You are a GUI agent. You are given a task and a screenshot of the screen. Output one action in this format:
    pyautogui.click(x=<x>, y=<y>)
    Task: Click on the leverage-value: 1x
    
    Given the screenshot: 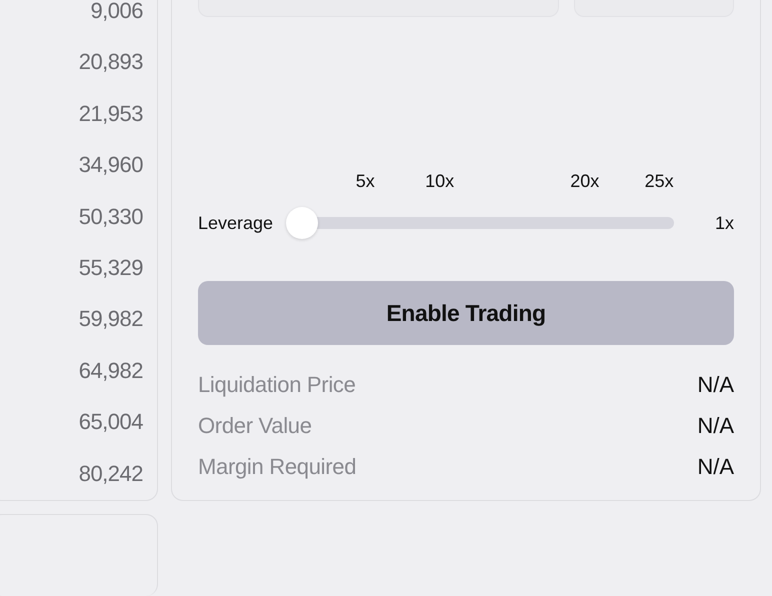 What is the action you would take?
    pyautogui.click(x=724, y=223)
    